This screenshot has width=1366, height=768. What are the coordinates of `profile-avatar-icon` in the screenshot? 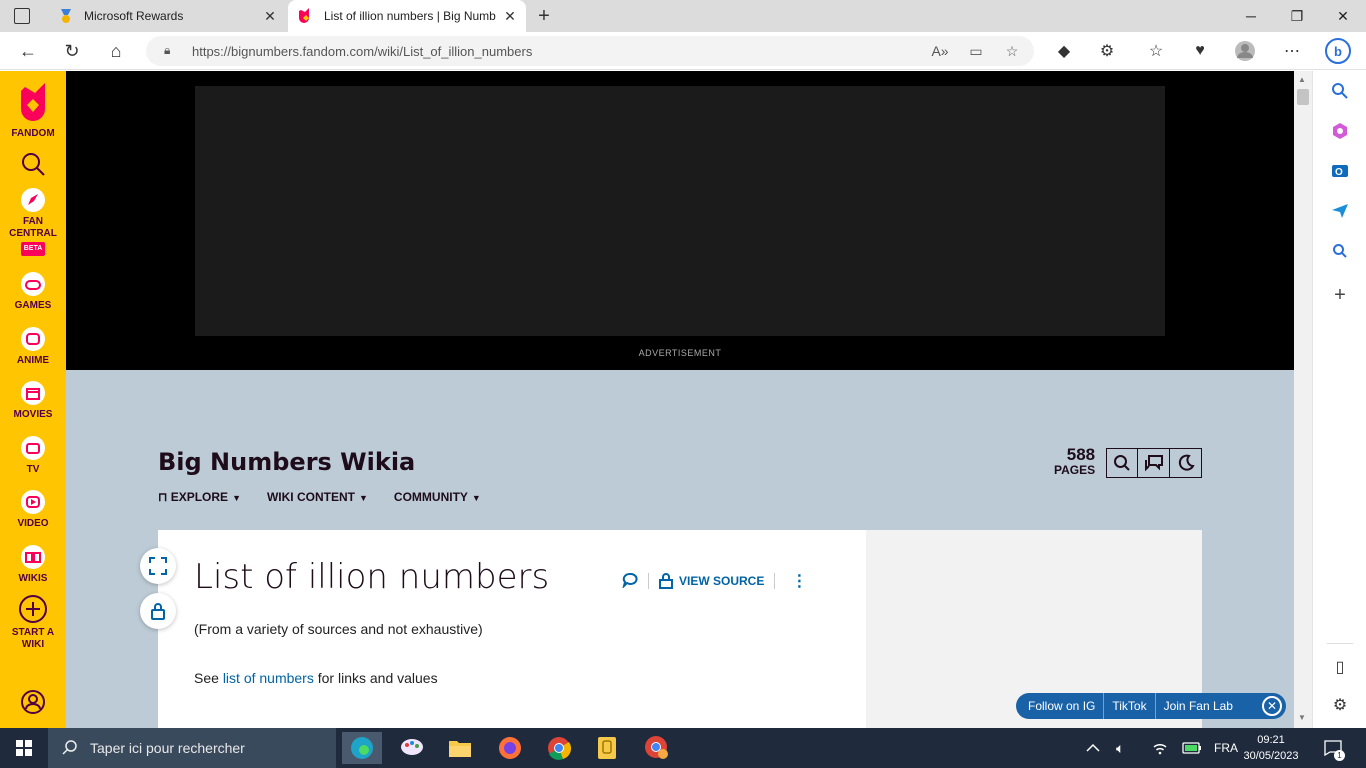 It's located at (1245, 51).